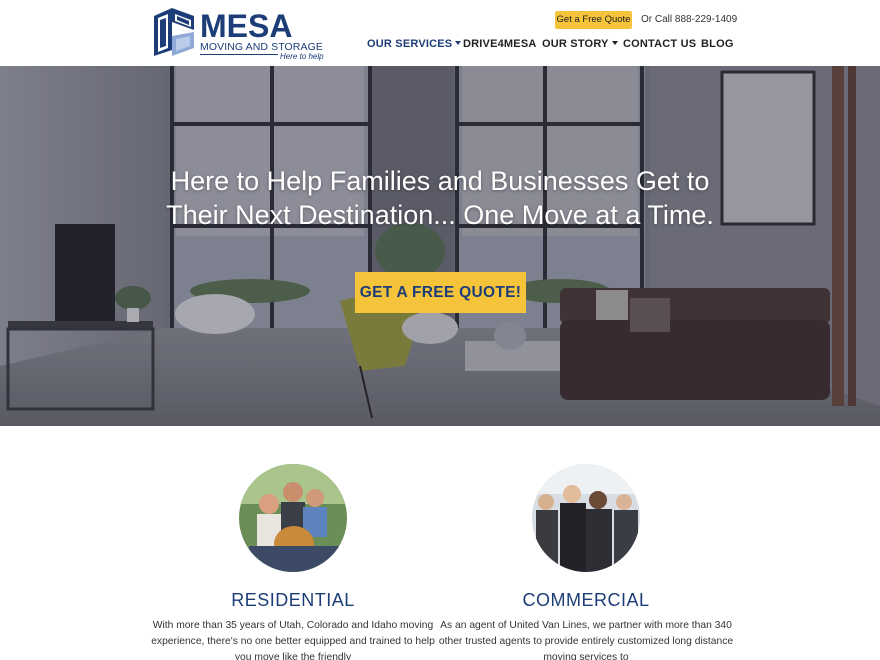 The height and width of the screenshot is (660, 880). I want to click on logo-tagline: Here to help, so click(302, 56).